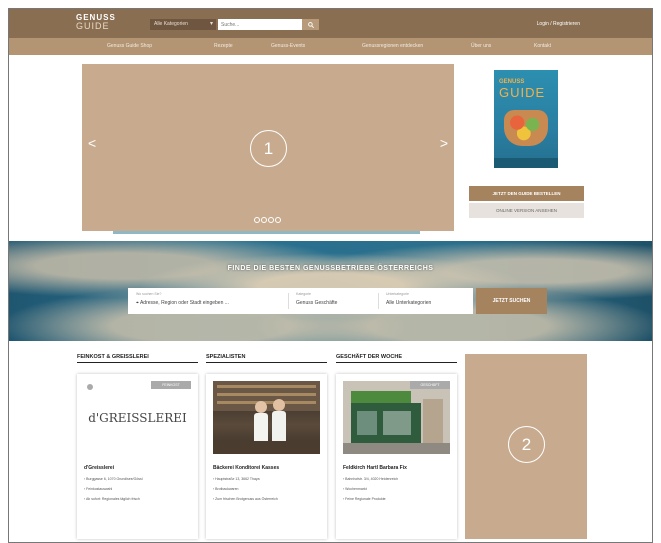 Image resolution: width=661 pixels, height=543 pixels. What do you see at coordinates (171, 24) in the screenshot?
I see `category-select-value: Alle Kategorien` at bounding box center [171, 24].